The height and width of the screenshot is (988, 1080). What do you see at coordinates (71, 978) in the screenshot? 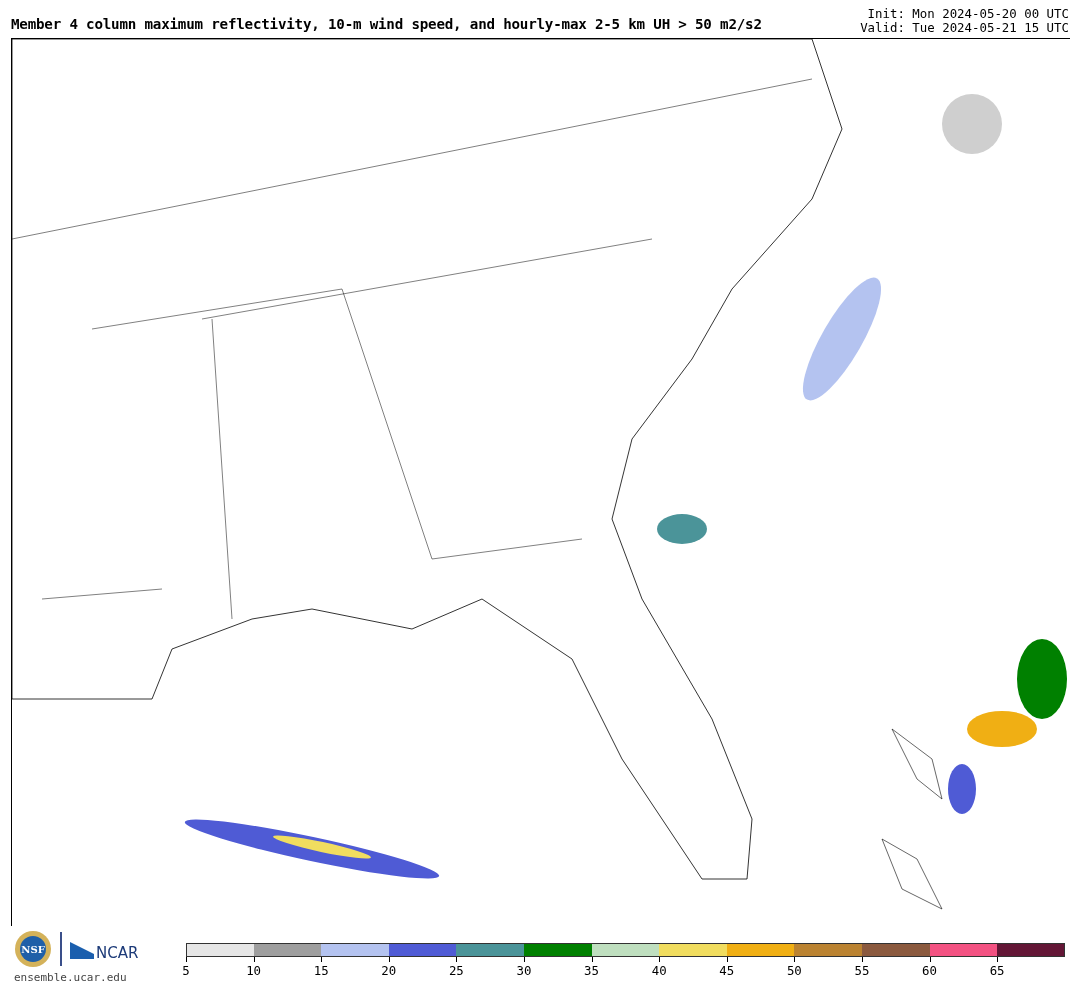
I see `website-url: ensemble.ucar.edu` at bounding box center [71, 978].